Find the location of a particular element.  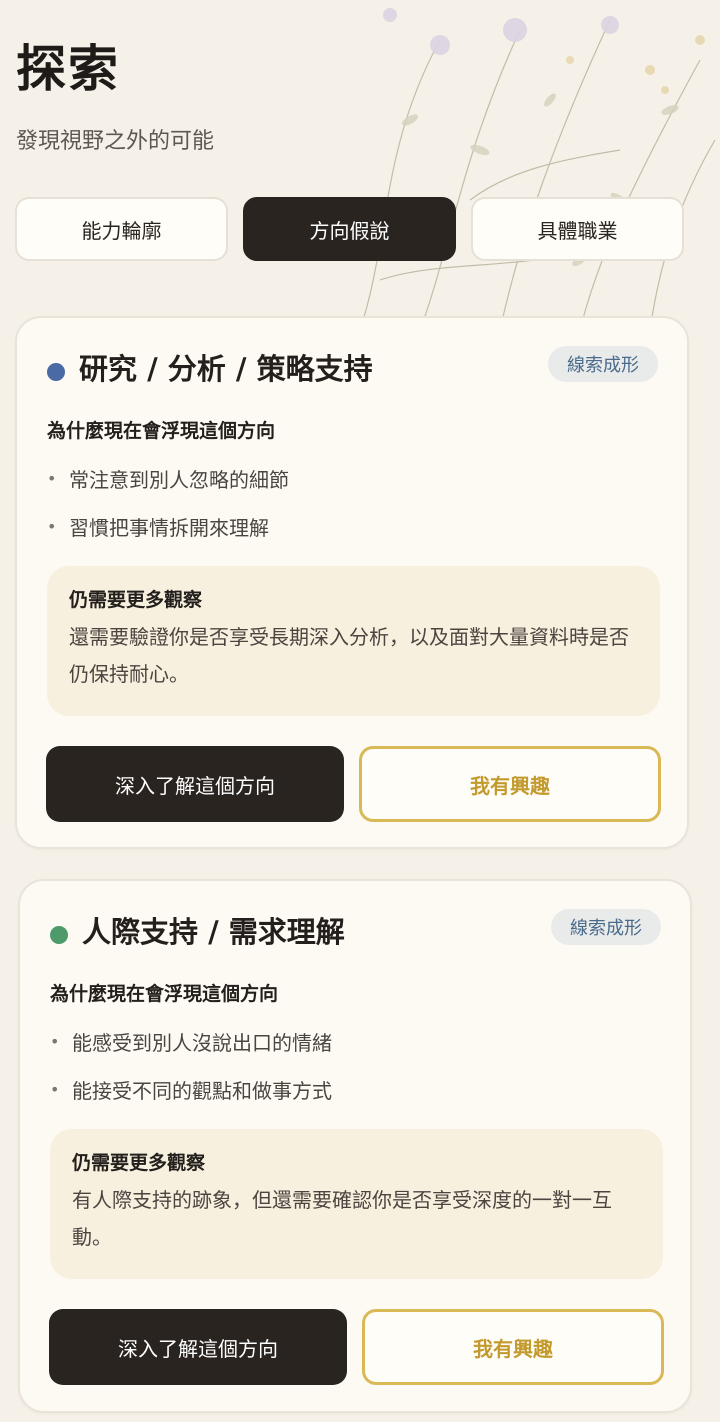

list-item-text: 習慣把事情拆開來理解 is located at coordinates (169, 527).